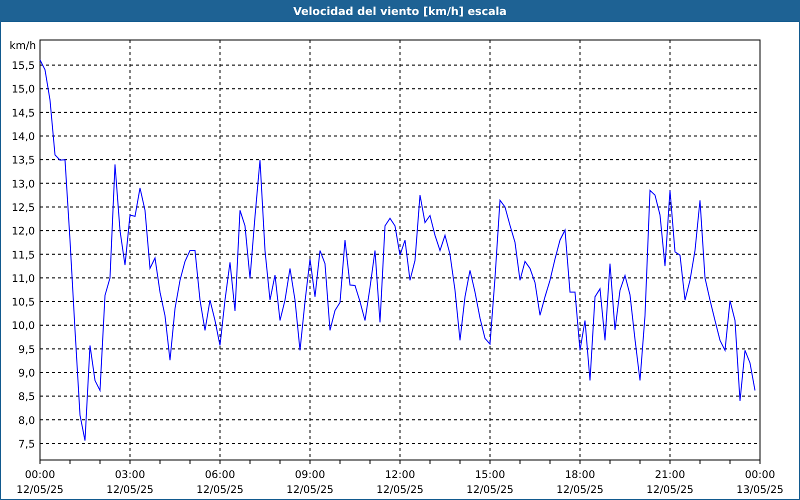  I want to click on x-tick-label: 12:00 12/05/25, so click(400, 482).